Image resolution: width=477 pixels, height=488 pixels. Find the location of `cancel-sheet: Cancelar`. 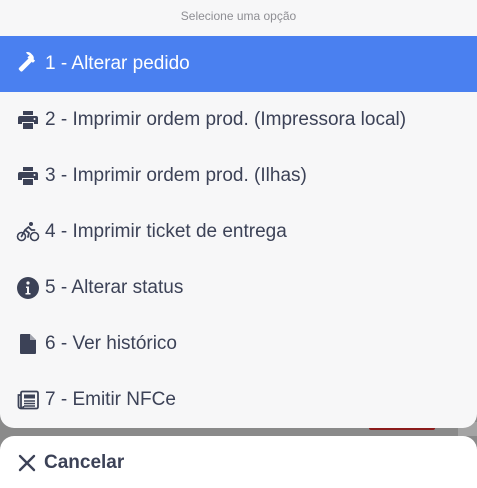

cancel-sheet: Cancelar is located at coordinates (238, 462).